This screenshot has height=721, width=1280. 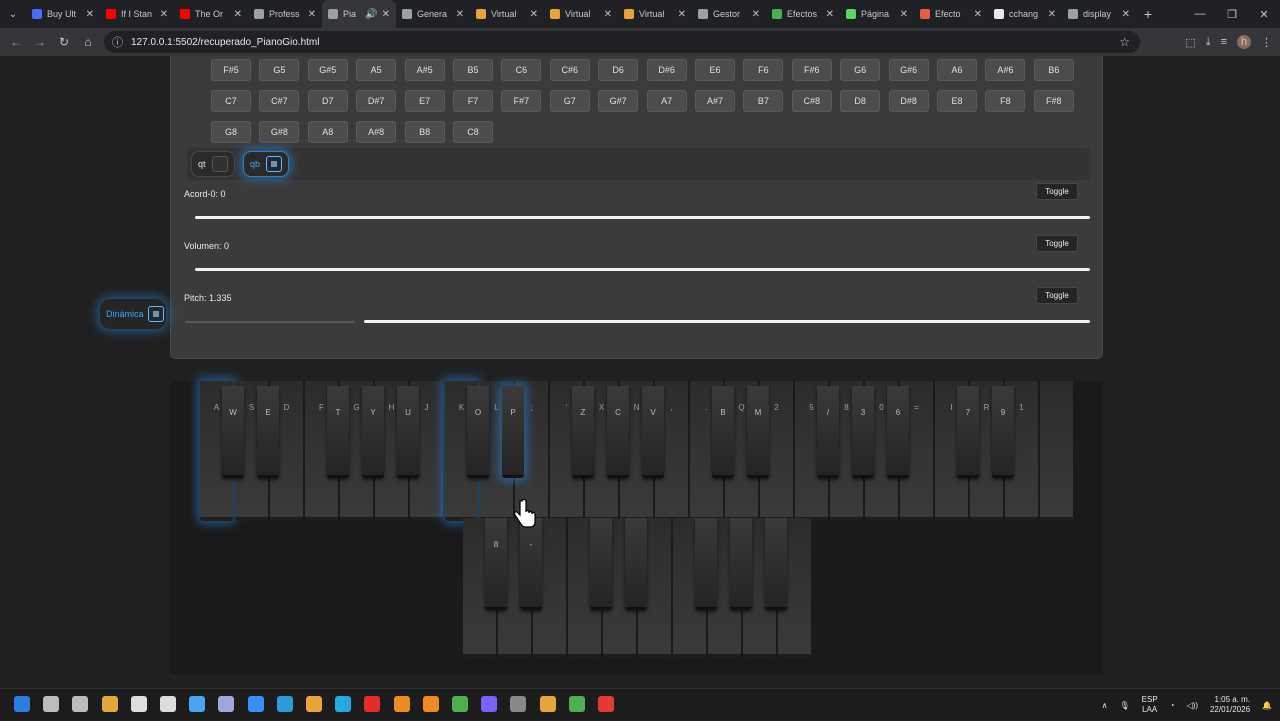 I want to click on note-button: D6, so click(x=618, y=70).